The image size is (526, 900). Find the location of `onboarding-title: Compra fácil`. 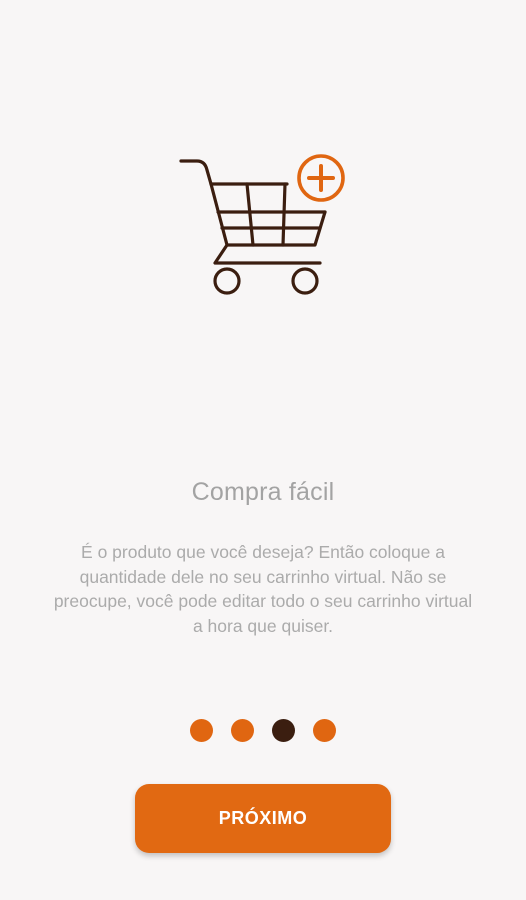

onboarding-title: Compra fácil is located at coordinates (263, 492).